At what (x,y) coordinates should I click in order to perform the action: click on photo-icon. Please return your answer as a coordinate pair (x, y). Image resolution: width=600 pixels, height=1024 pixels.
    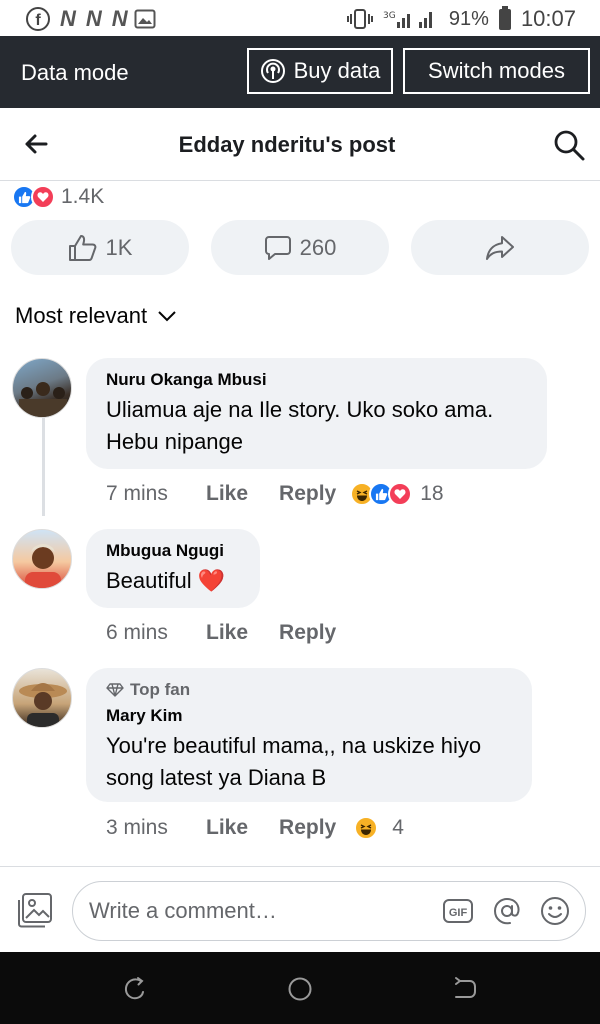
    Looking at the image, I should click on (35, 910).